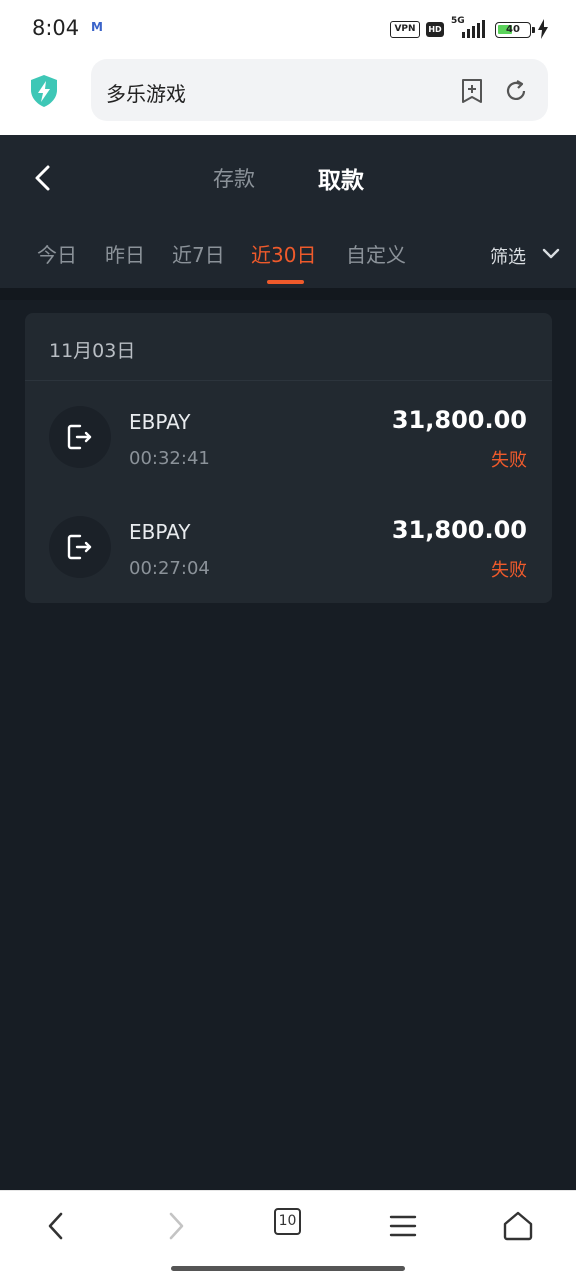 The image size is (576, 1280). Describe the element at coordinates (198, 253) in the screenshot. I see `filter-7-days: 近7日` at that location.